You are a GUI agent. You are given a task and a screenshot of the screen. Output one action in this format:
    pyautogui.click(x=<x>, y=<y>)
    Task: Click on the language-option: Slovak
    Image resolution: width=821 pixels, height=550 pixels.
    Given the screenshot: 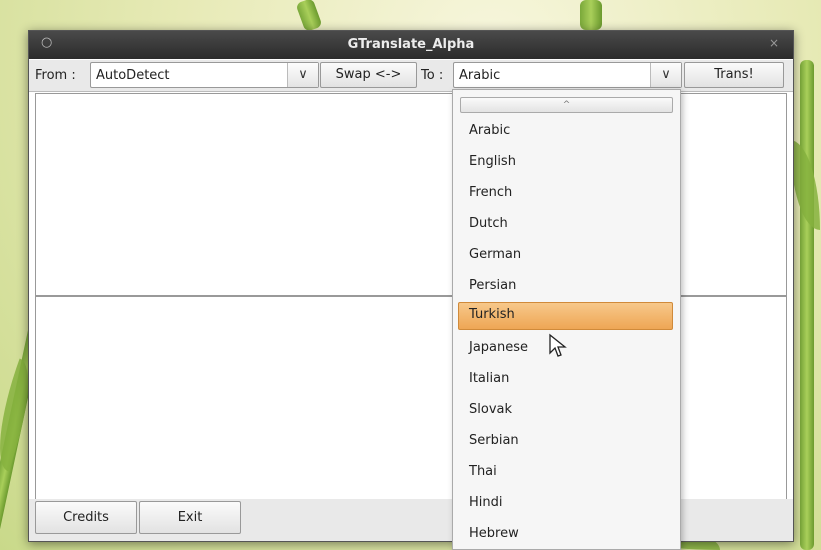 What is the action you would take?
    pyautogui.click(x=565, y=410)
    